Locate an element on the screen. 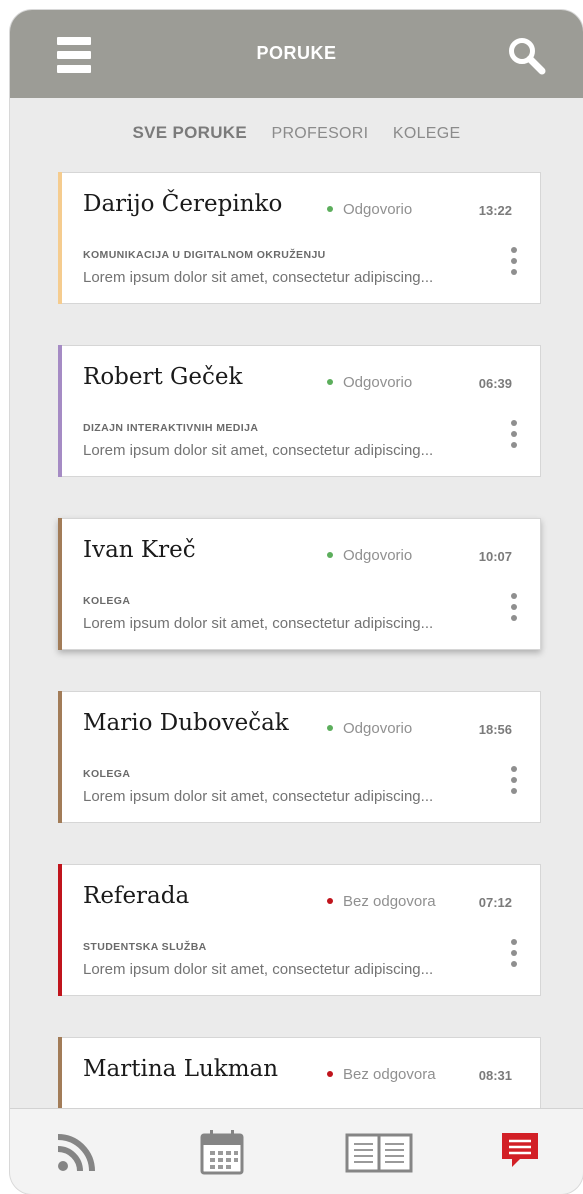 The image size is (583, 1194). message-subject: STUDENTSKA SLUŽBA is located at coordinates (145, 947).